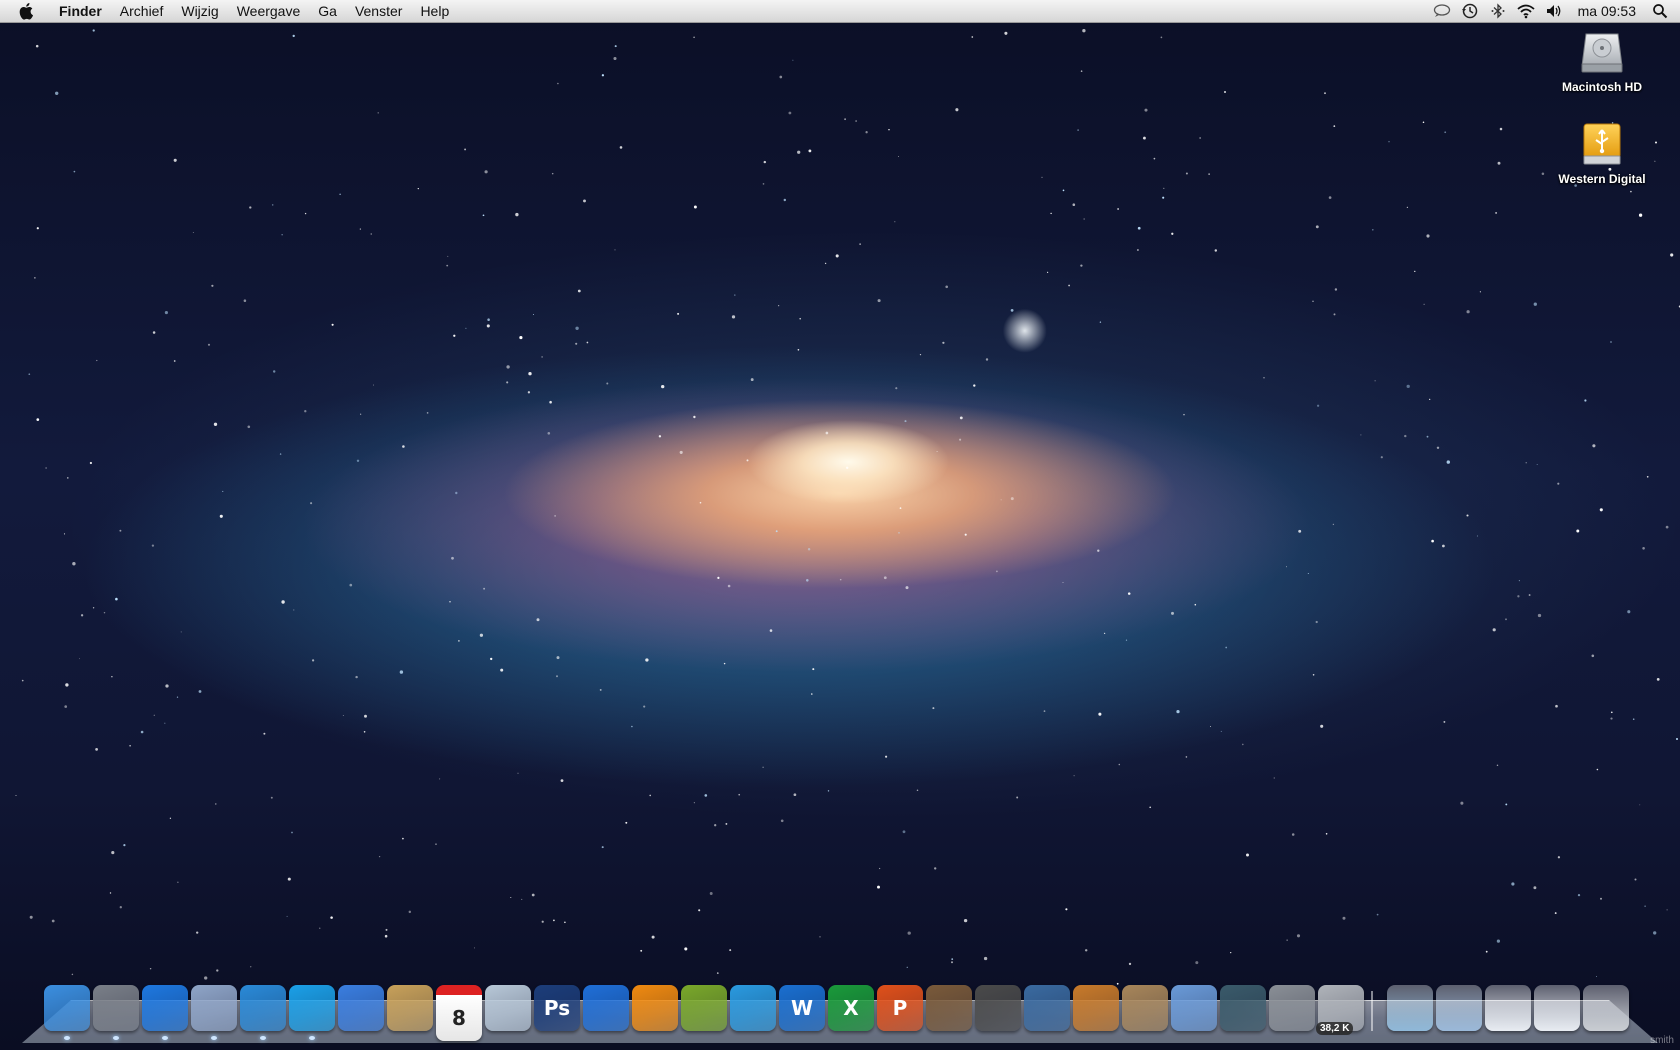 This screenshot has width=1680, height=1050. I want to click on dock-itunes-folder-icon, so click(1194, 1008).